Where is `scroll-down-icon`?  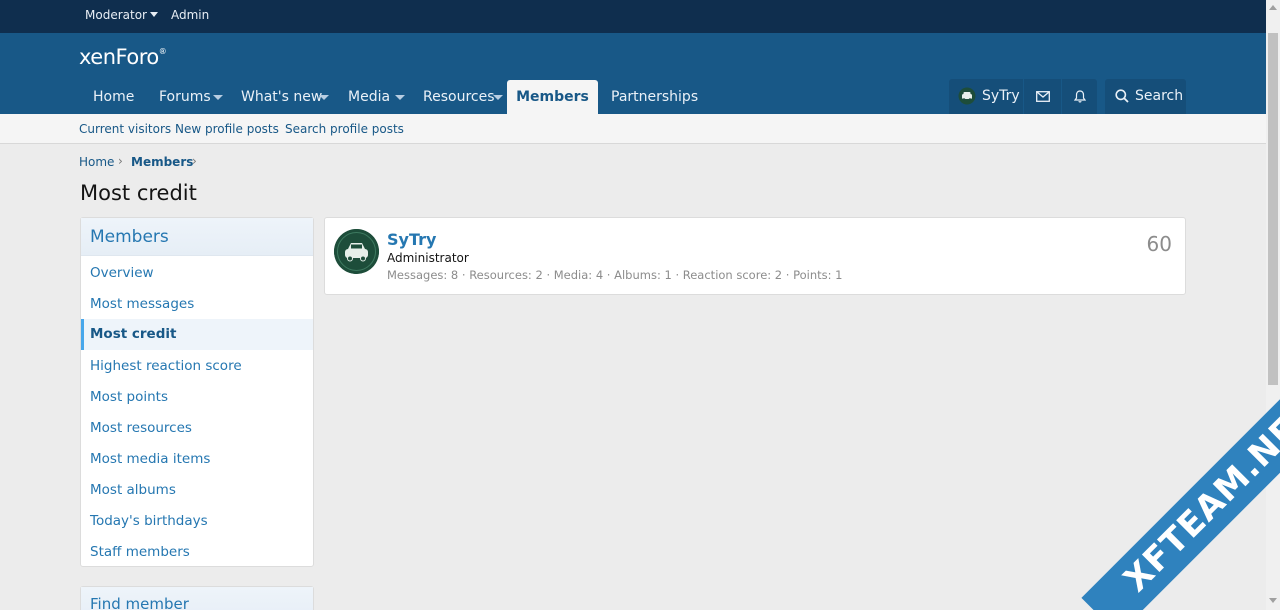 scroll-down-icon is located at coordinates (1273, 600).